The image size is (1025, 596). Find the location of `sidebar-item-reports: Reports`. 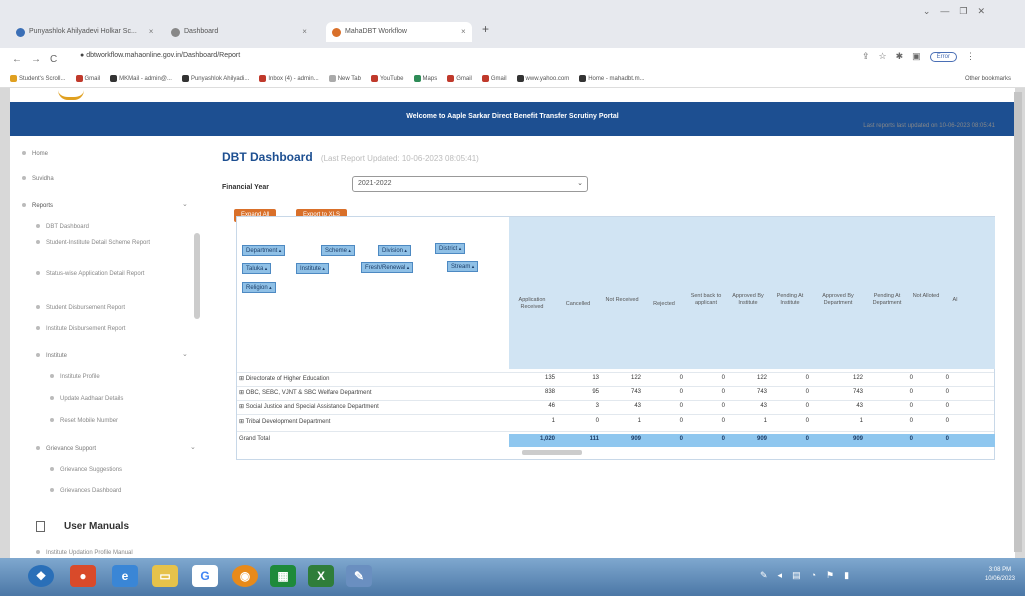

sidebar-item-reports: Reports is located at coordinates (37, 206).